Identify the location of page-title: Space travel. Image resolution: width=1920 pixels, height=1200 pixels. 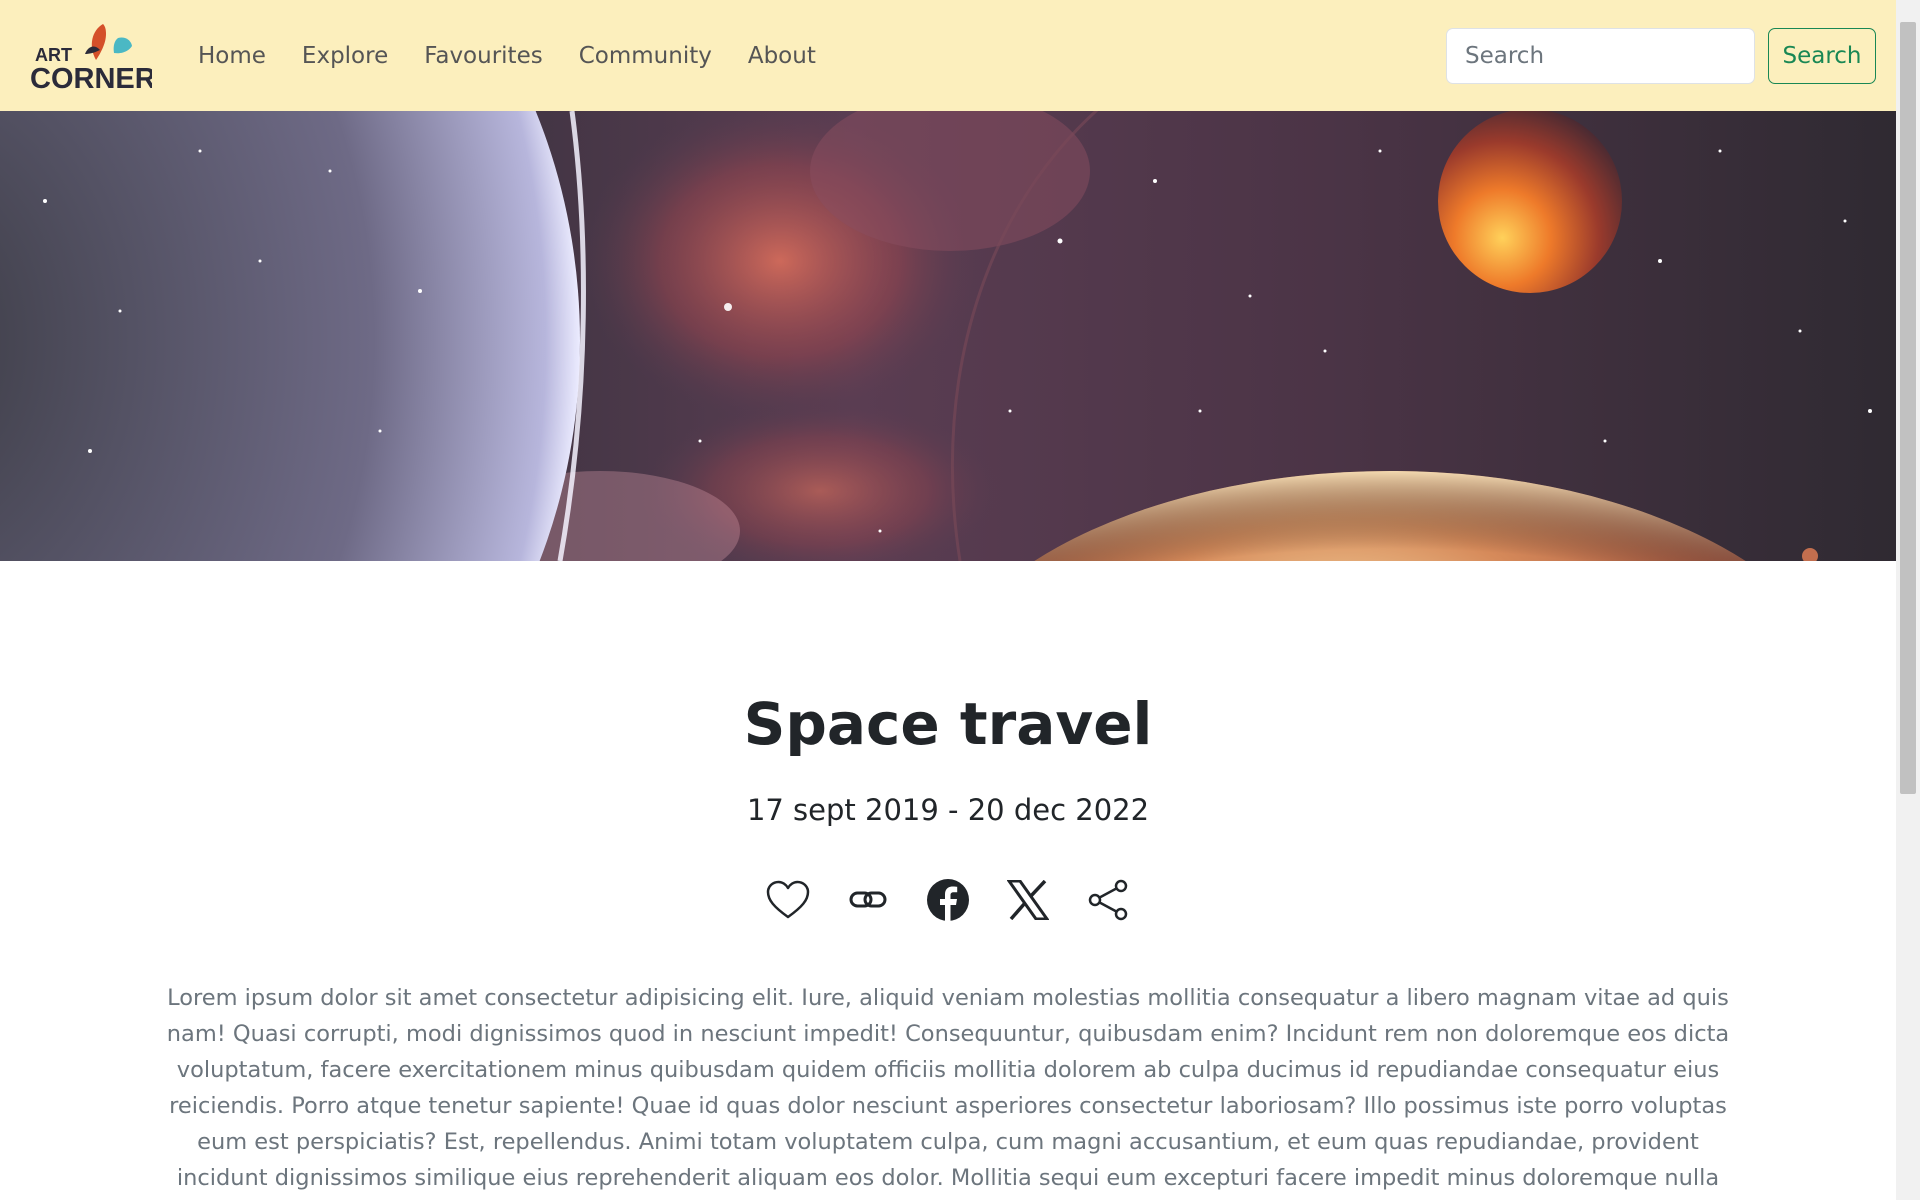
(948, 724).